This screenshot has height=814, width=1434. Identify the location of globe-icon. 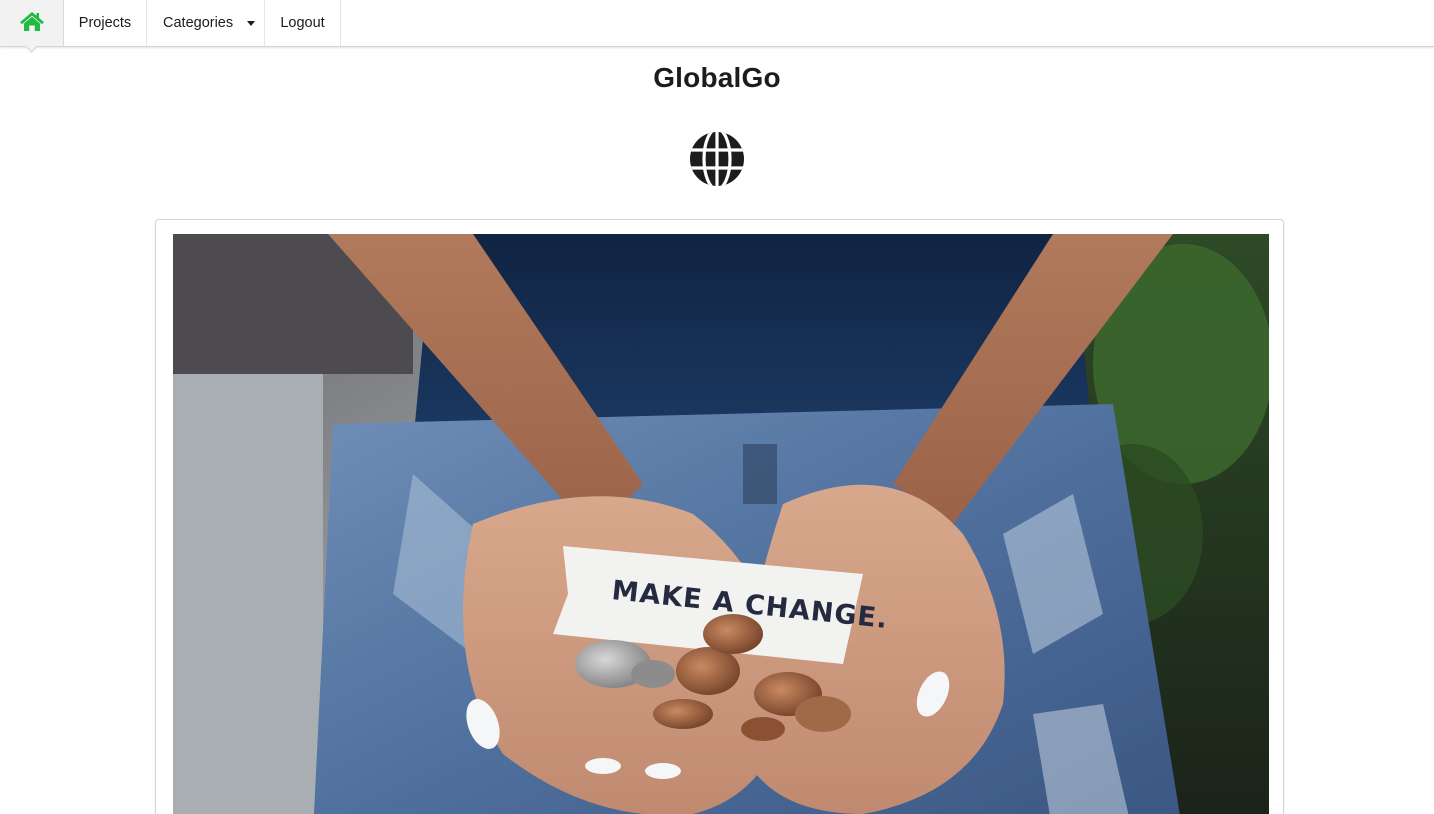
(717, 159).